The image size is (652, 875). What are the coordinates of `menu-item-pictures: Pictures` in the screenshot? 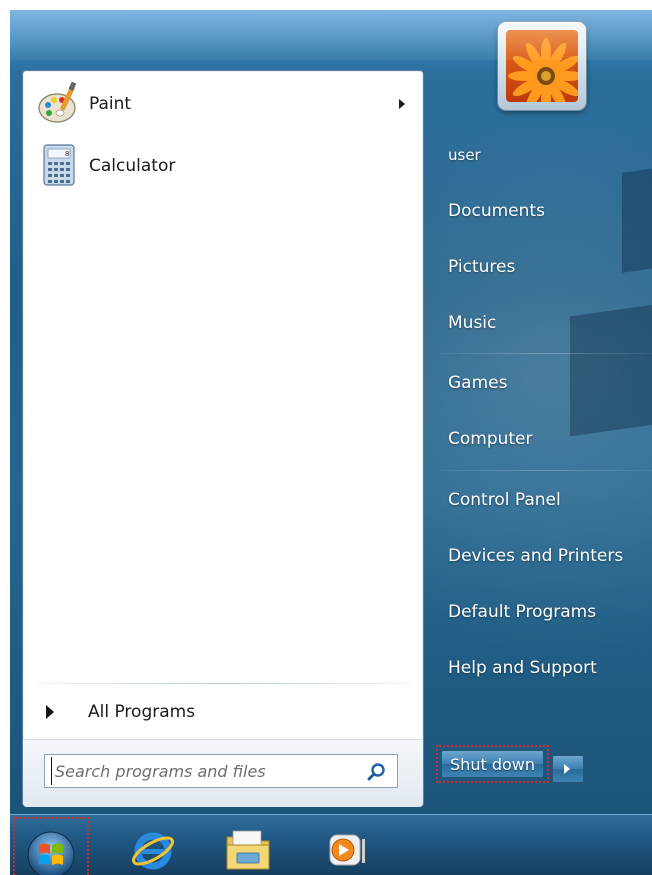 It's located at (541, 267).